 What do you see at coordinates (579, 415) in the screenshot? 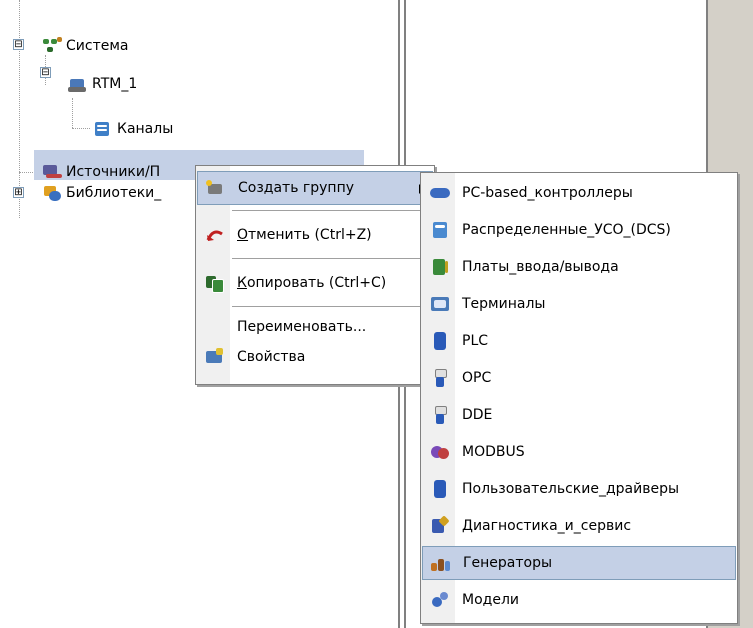
I see `submenu-item-dde: DDE` at bounding box center [579, 415].